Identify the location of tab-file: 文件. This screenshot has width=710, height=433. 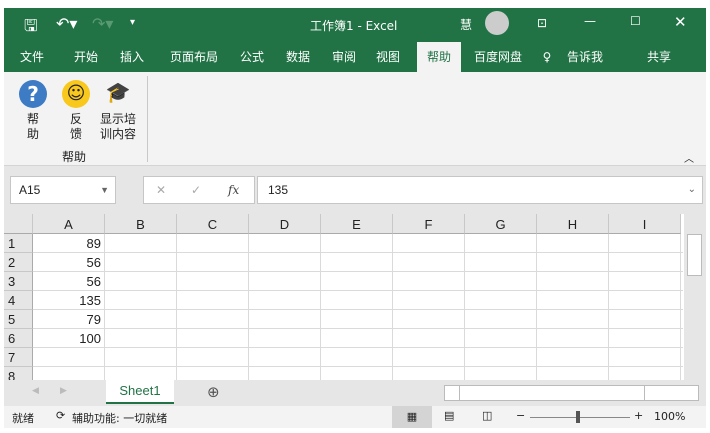
(32, 57).